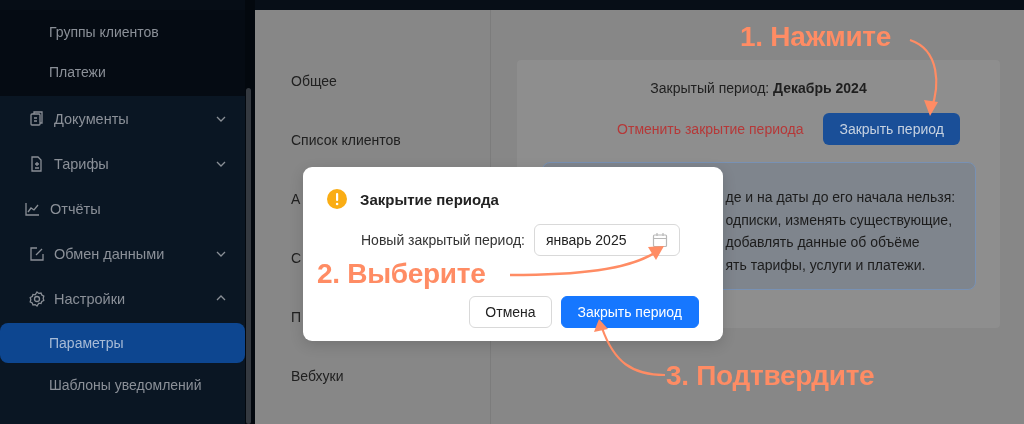 Image resolution: width=1024 pixels, height=424 pixels. What do you see at coordinates (337, 199) in the screenshot?
I see `warning-icon` at bounding box center [337, 199].